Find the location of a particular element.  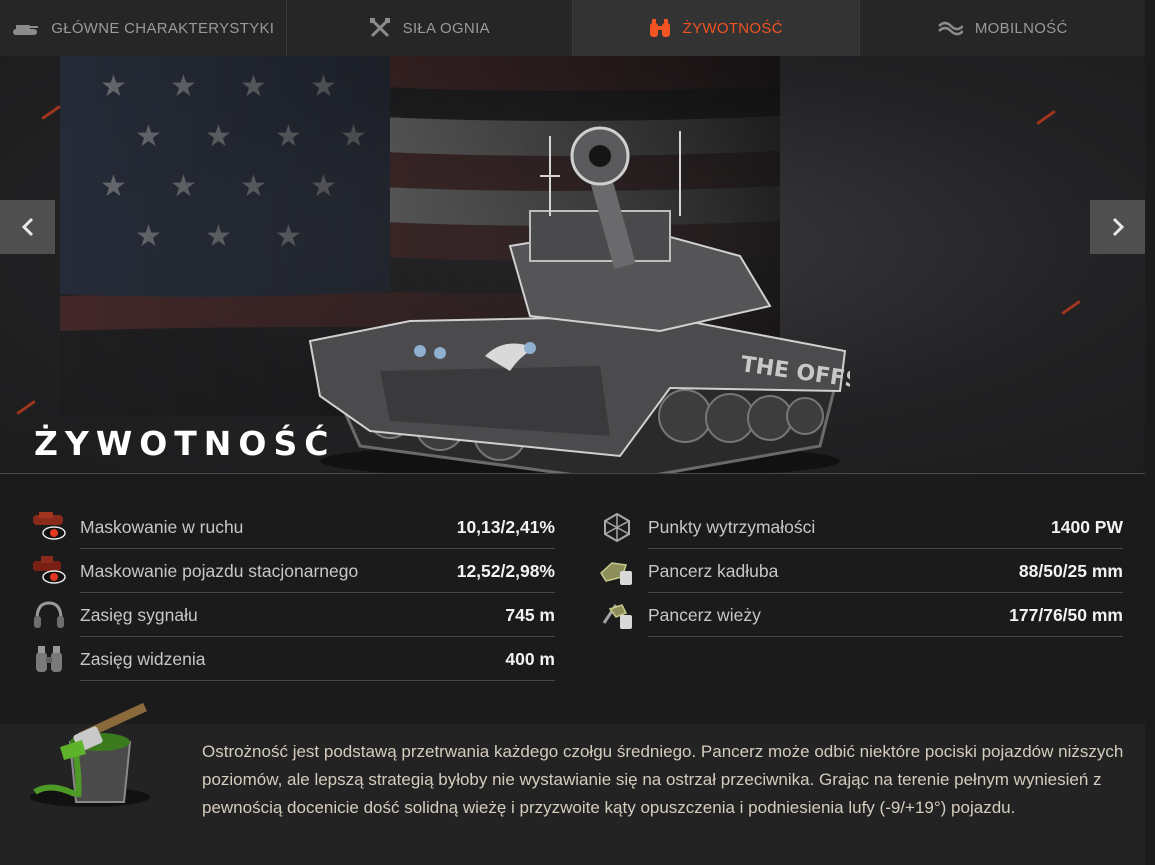

tab-survivability: ŻYWOTNOŚĆ is located at coordinates (716, 28).